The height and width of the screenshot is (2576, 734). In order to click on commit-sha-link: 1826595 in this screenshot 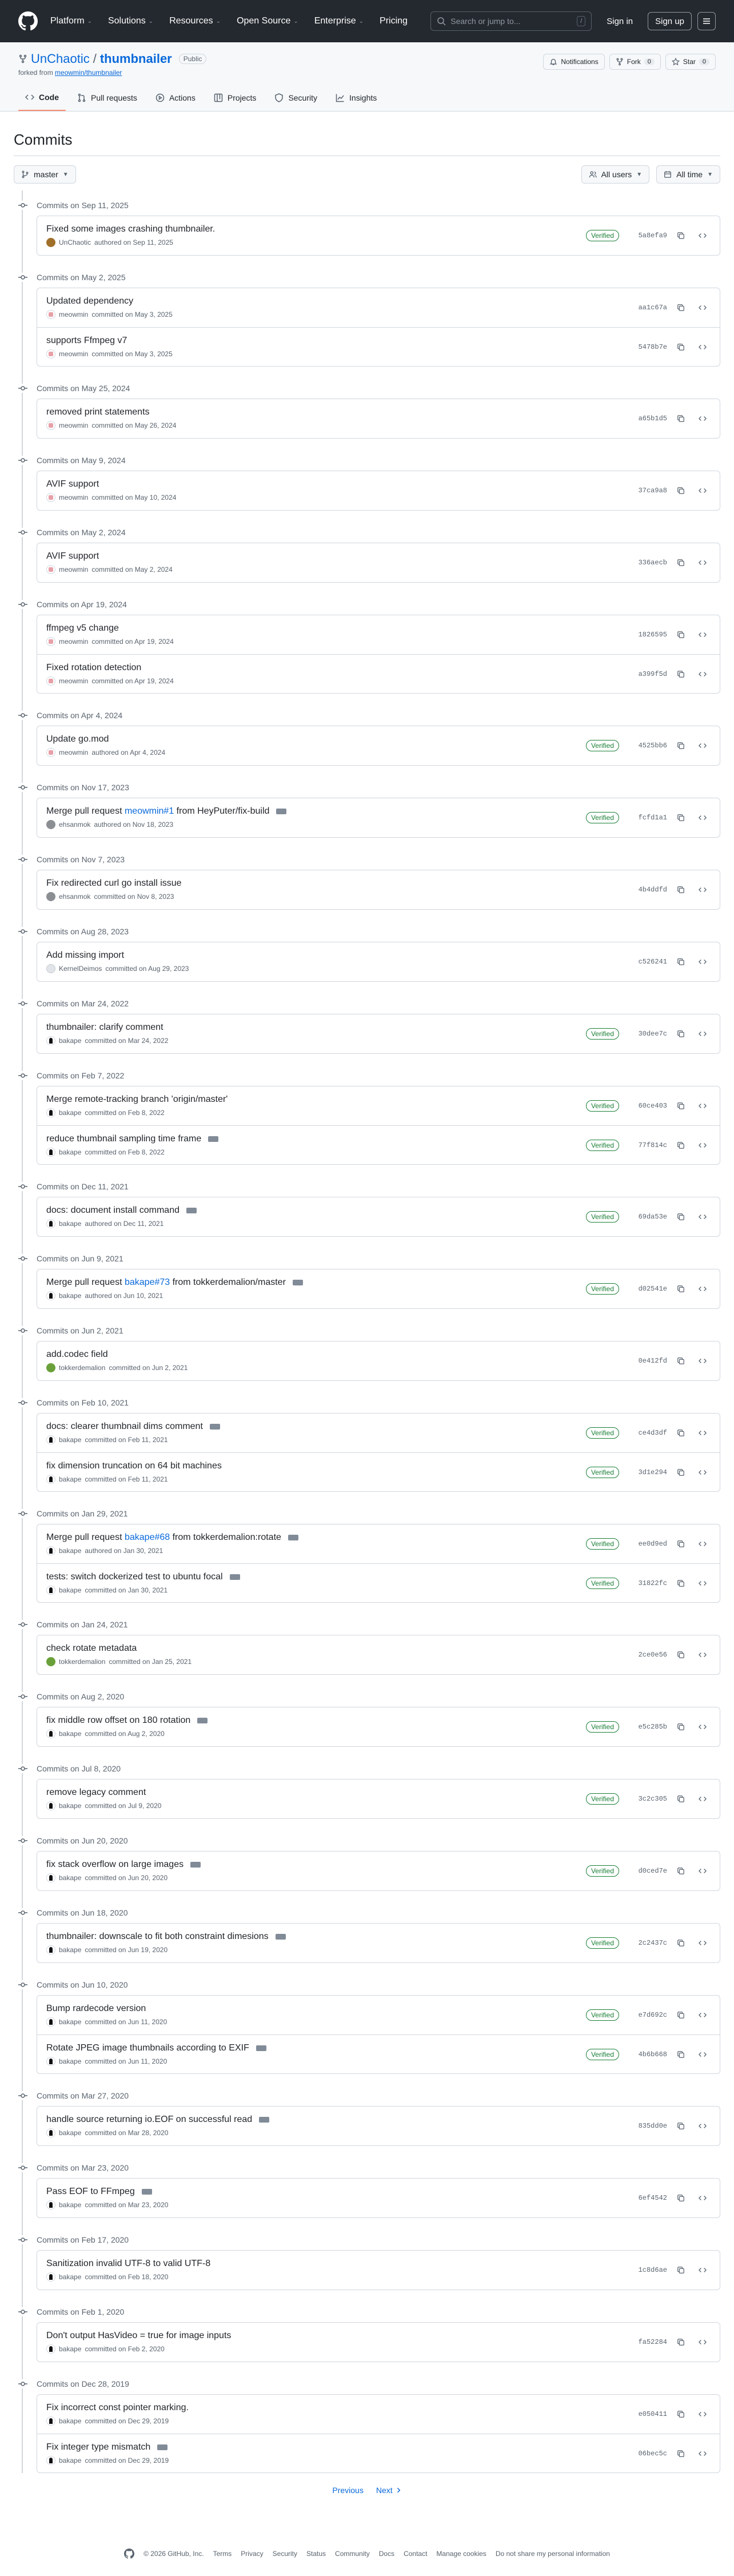, I will do `click(650, 635)`.